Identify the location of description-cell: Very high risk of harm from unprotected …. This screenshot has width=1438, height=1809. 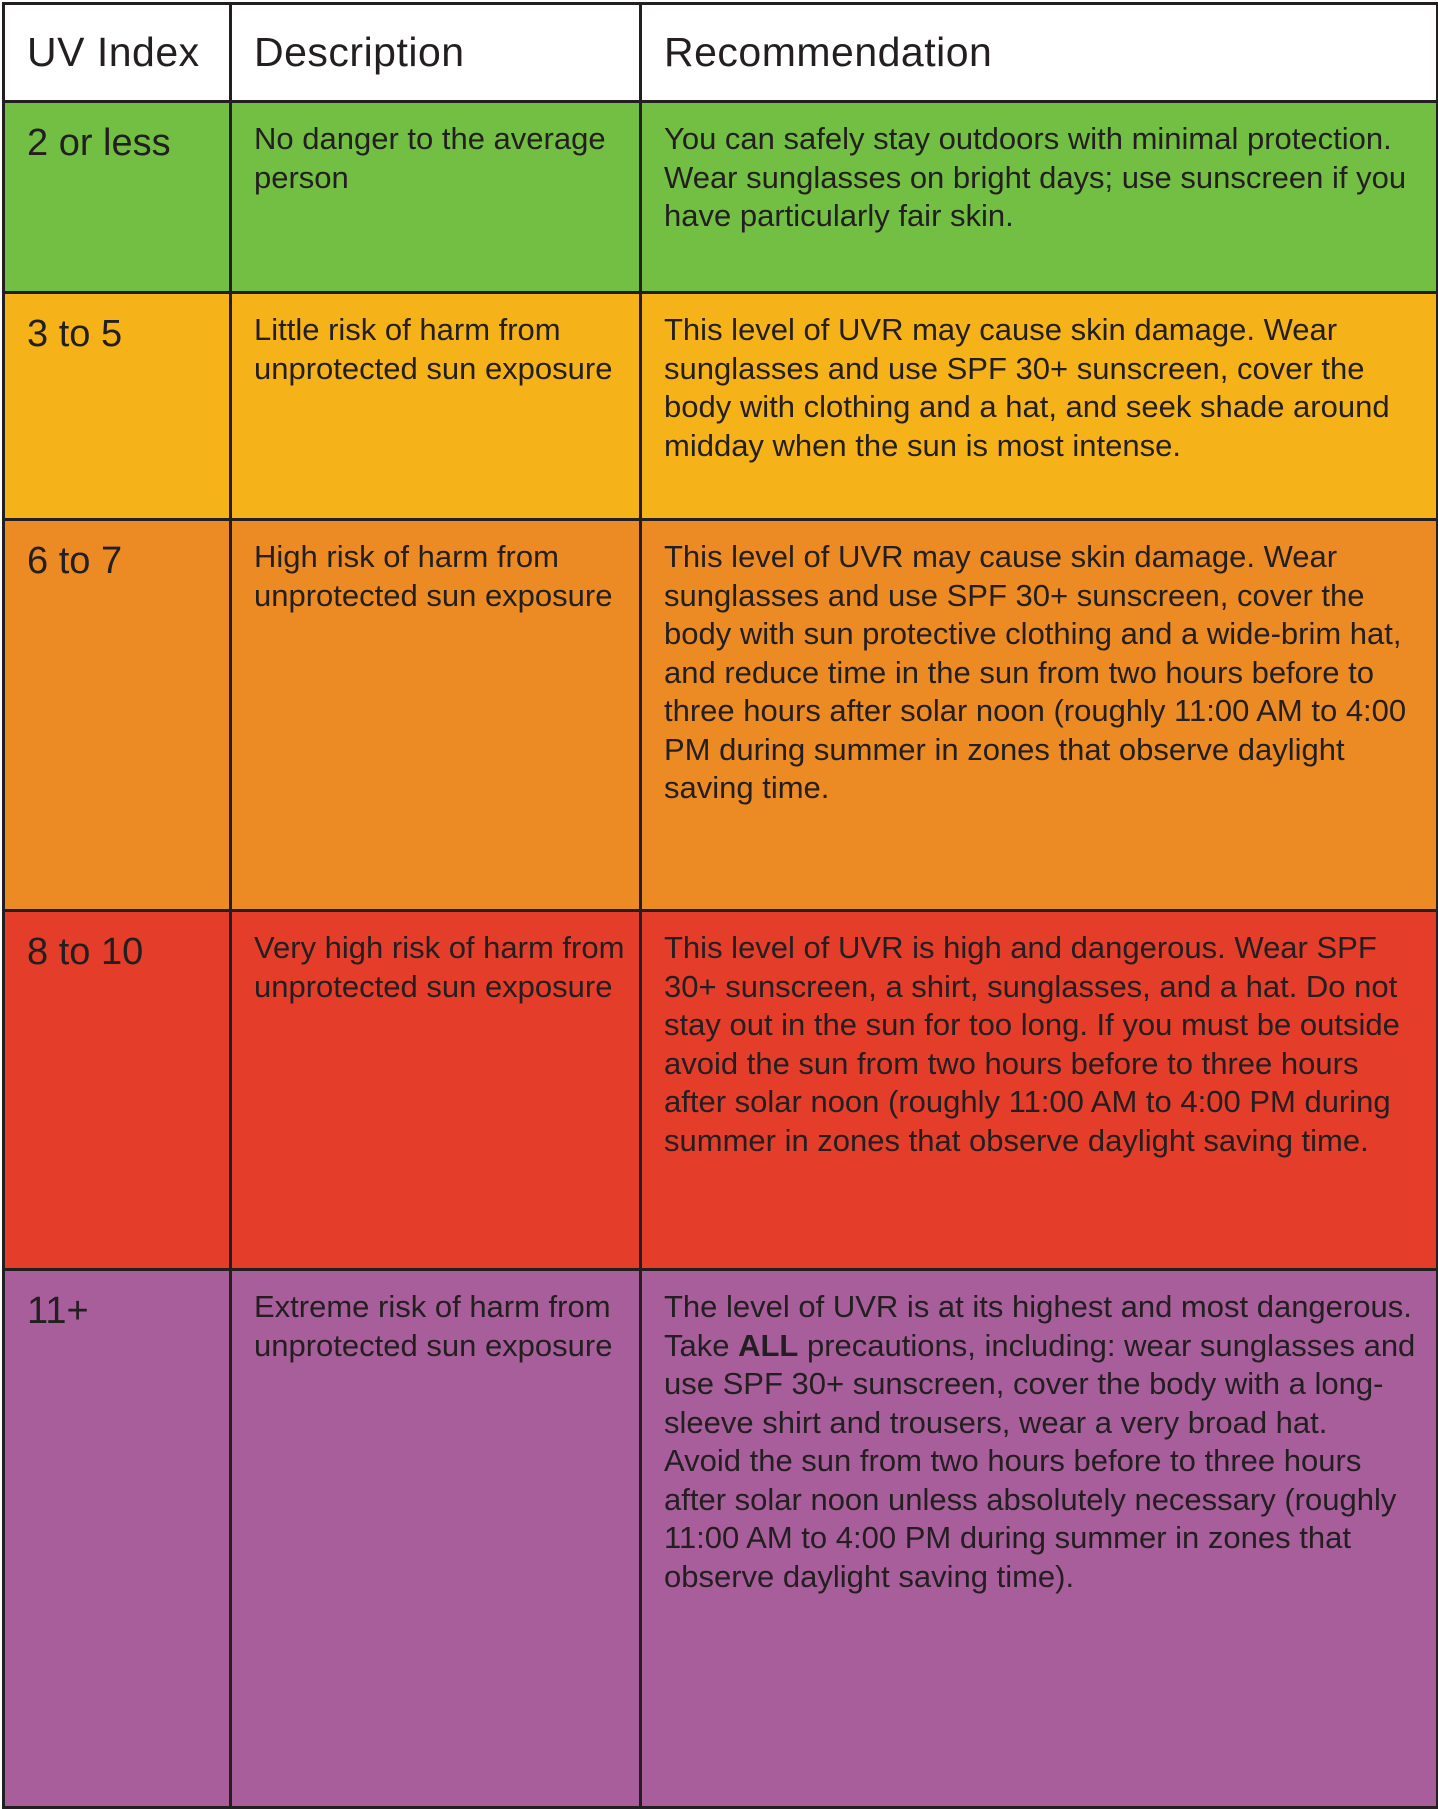
(435, 1090).